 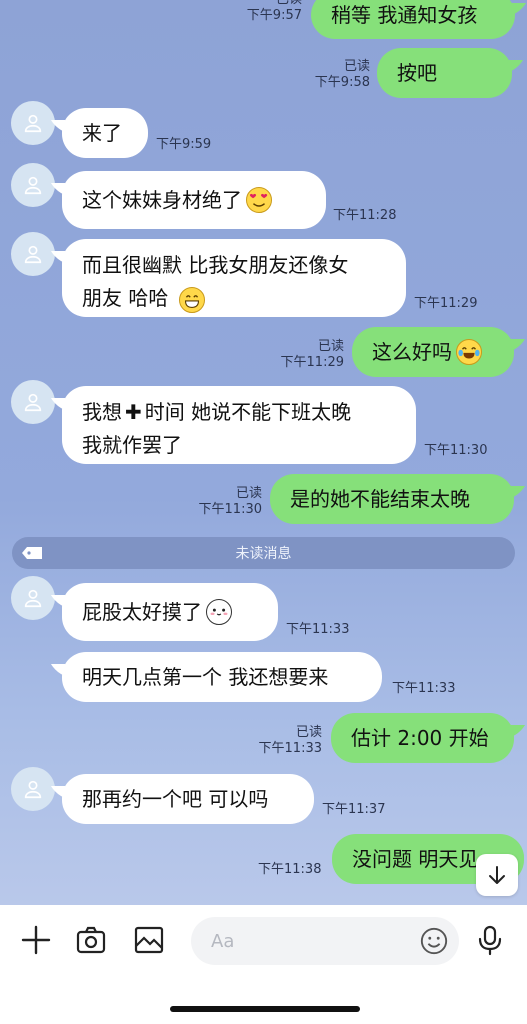 I want to click on message-text: 明天几点第一个 我还想要来, so click(x=205, y=676).